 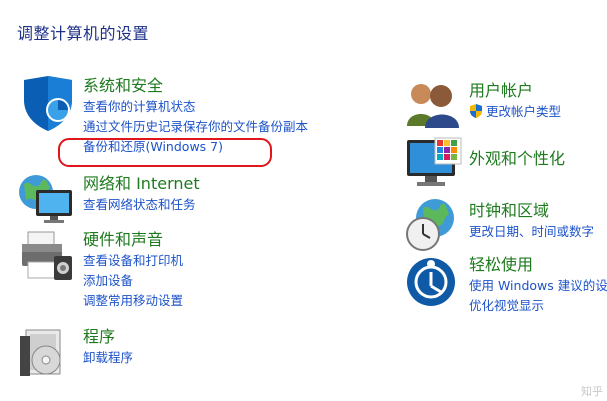 What do you see at coordinates (476, 111) in the screenshot?
I see `uac-shield-icon` at bounding box center [476, 111].